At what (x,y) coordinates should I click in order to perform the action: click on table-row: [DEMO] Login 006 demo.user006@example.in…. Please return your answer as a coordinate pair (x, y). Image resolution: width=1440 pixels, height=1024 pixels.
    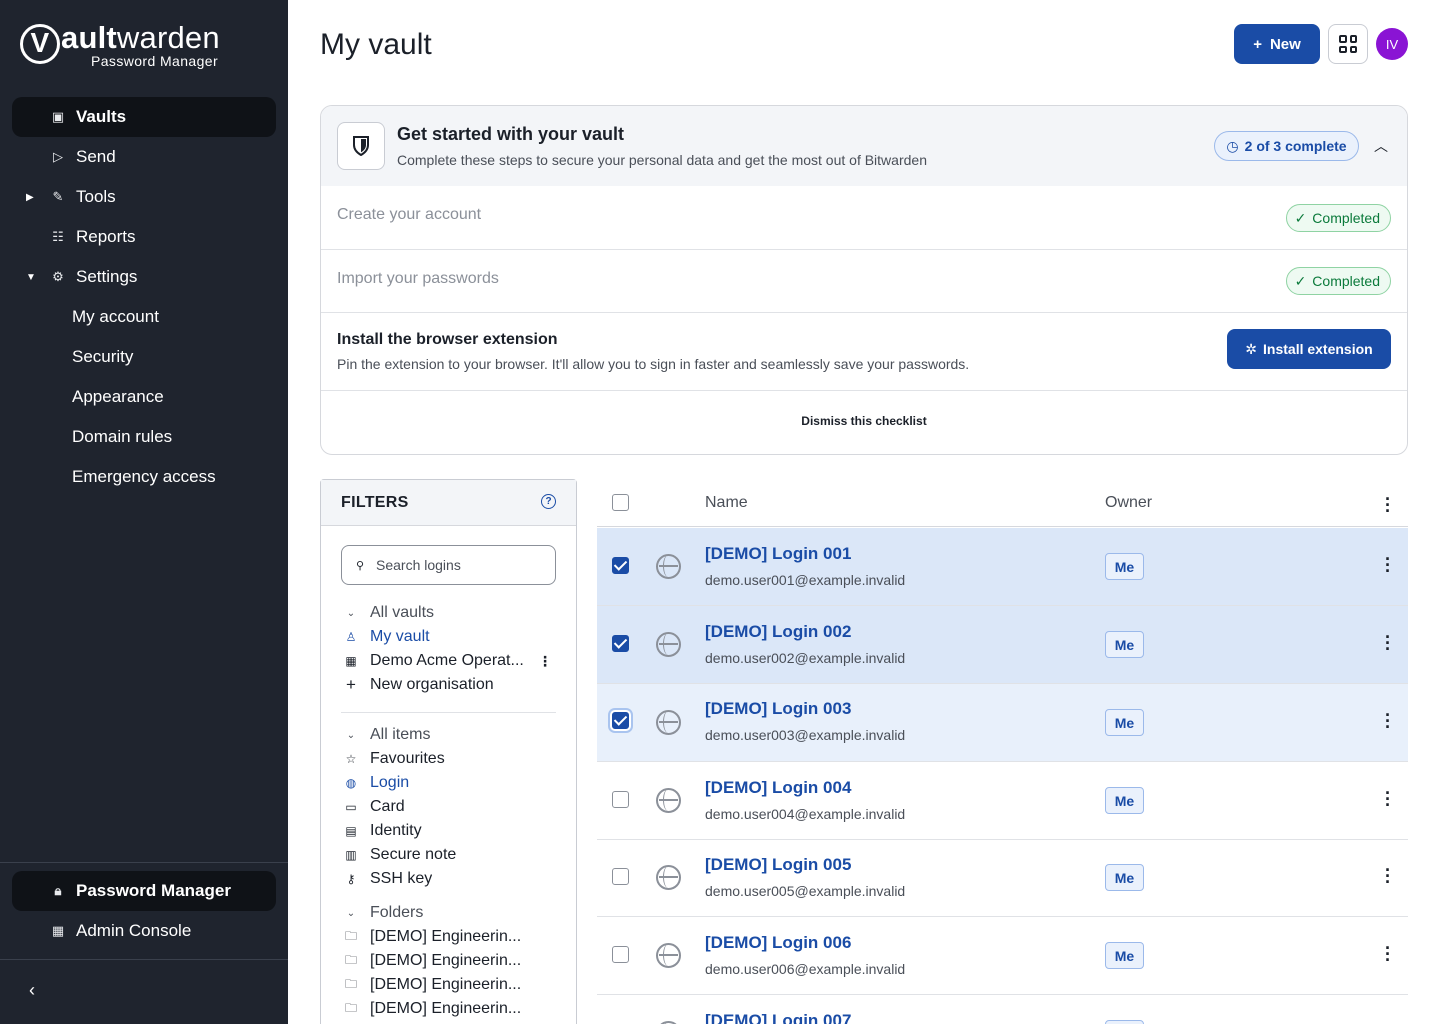
    Looking at the image, I should click on (1002, 956).